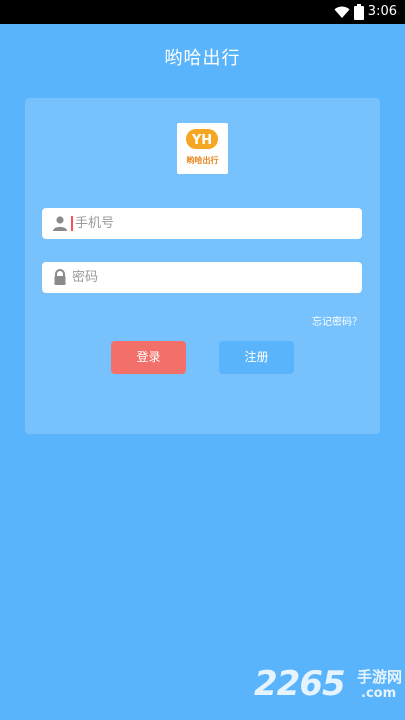 This screenshot has width=405, height=720. I want to click on phone-placeholder: 手机号, so click(95, 223).